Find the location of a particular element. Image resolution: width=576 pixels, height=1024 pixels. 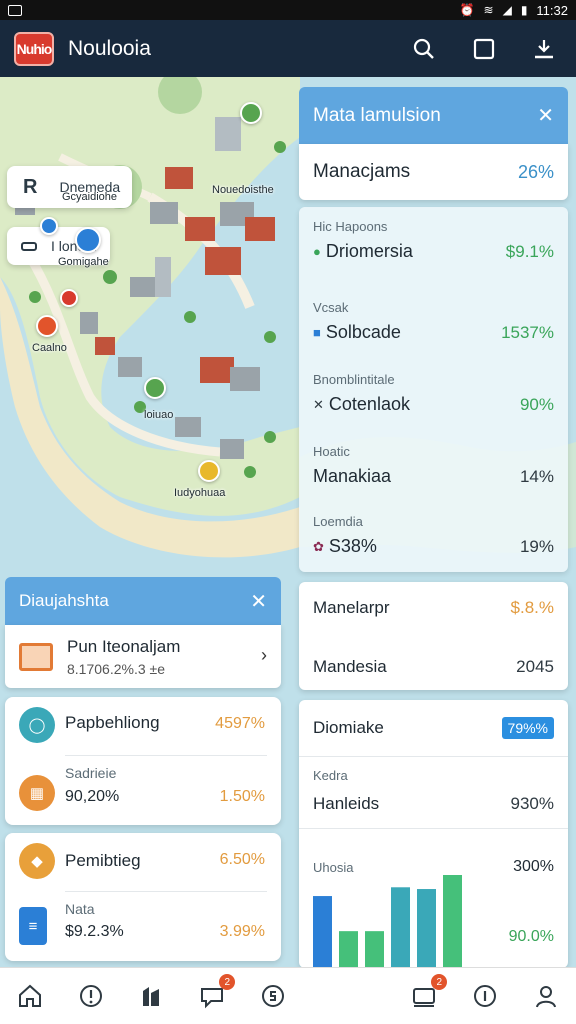

left-panel-header: Diaujahshta ✕ is located at coordinates (143, 601).